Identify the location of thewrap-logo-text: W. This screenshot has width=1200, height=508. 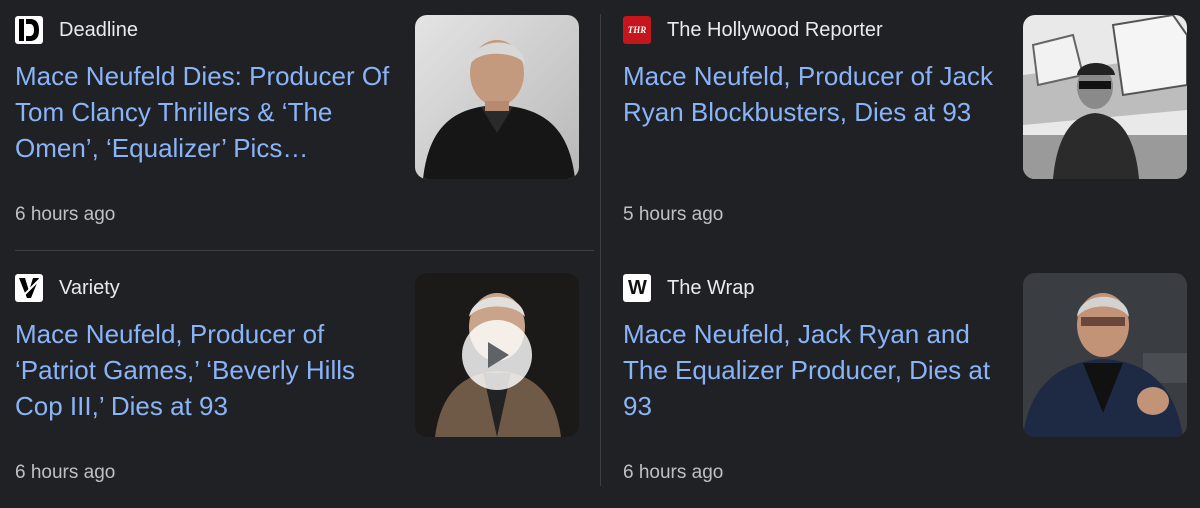
(637, 287).